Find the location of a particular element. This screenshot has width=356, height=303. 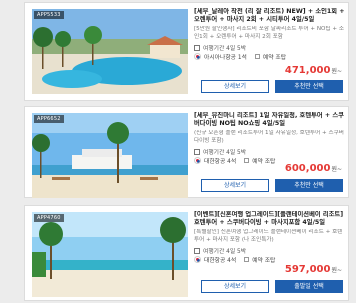

product-photo-beach-palms: APP4760 is located at coordinates (110, 254).